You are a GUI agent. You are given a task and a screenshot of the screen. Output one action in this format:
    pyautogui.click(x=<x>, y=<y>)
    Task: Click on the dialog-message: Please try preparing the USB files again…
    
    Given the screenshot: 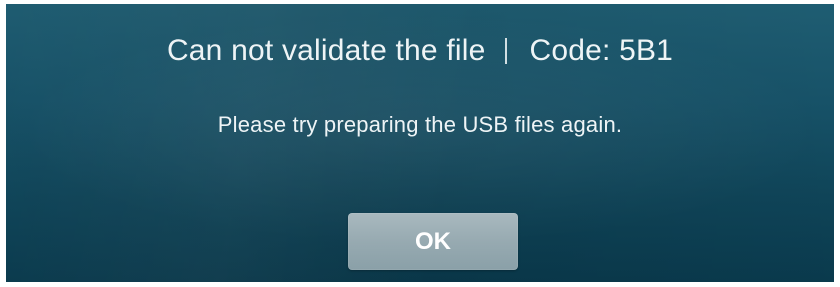 What is the action you would take?
    pyautogui.click(x=420, y=124)
    